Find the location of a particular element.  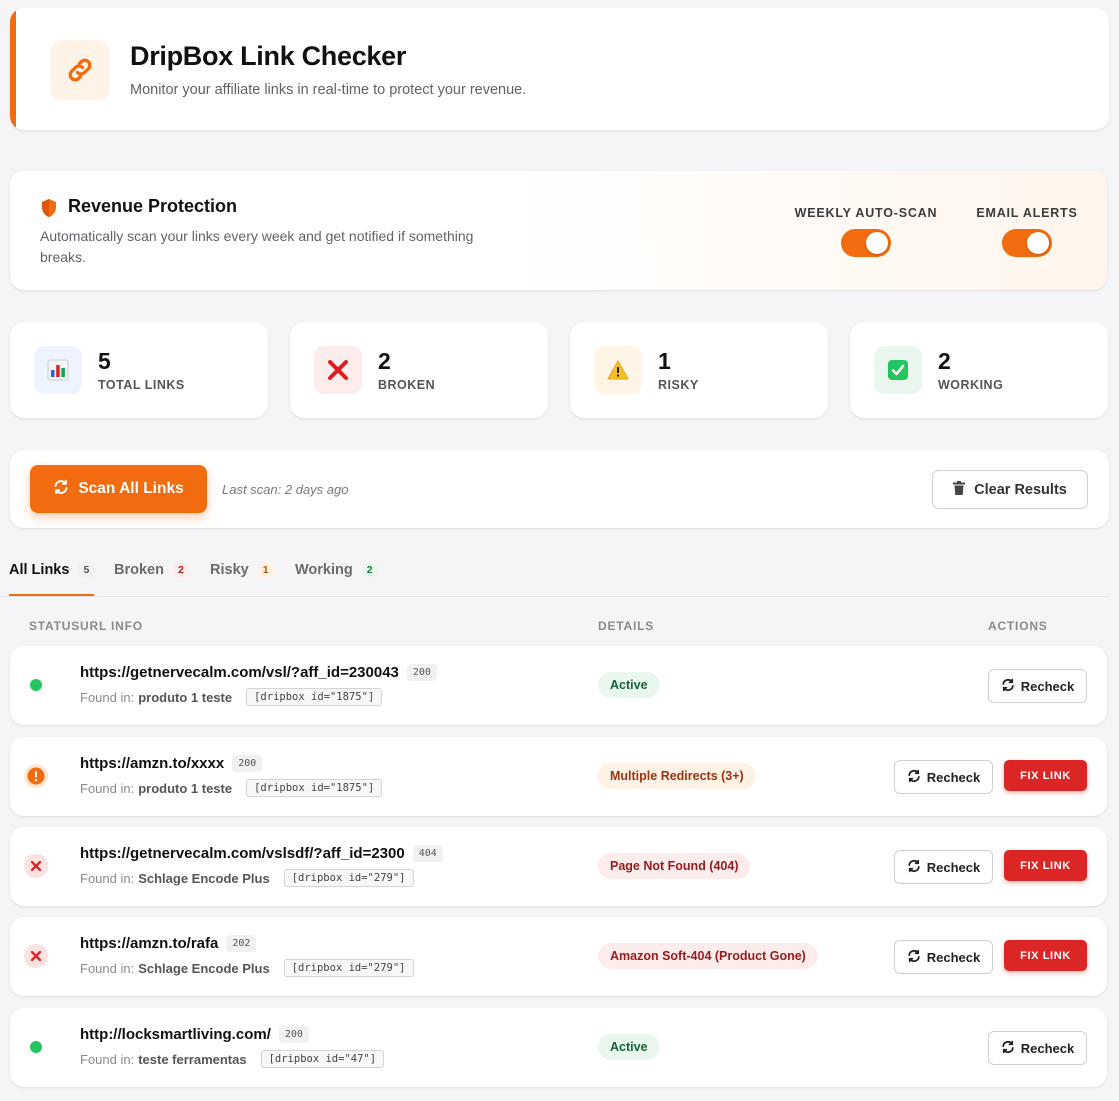

stat-broken: 2 BROKEN is located at coordinates (419, 370).